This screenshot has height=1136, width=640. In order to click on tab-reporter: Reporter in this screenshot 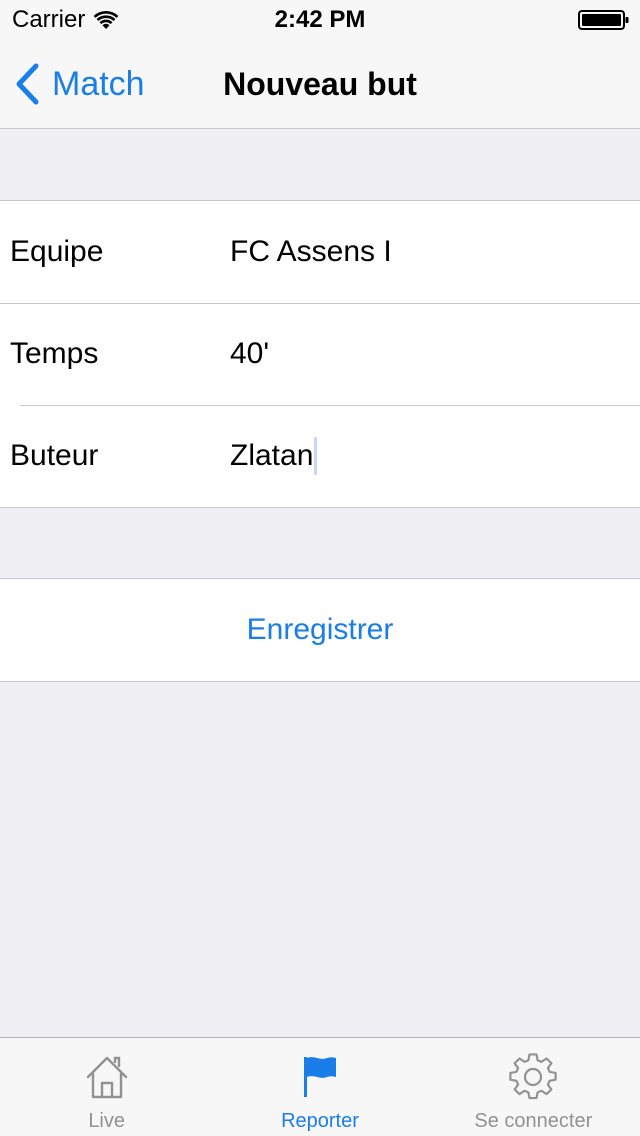, I will do `click(319, 1087)`.